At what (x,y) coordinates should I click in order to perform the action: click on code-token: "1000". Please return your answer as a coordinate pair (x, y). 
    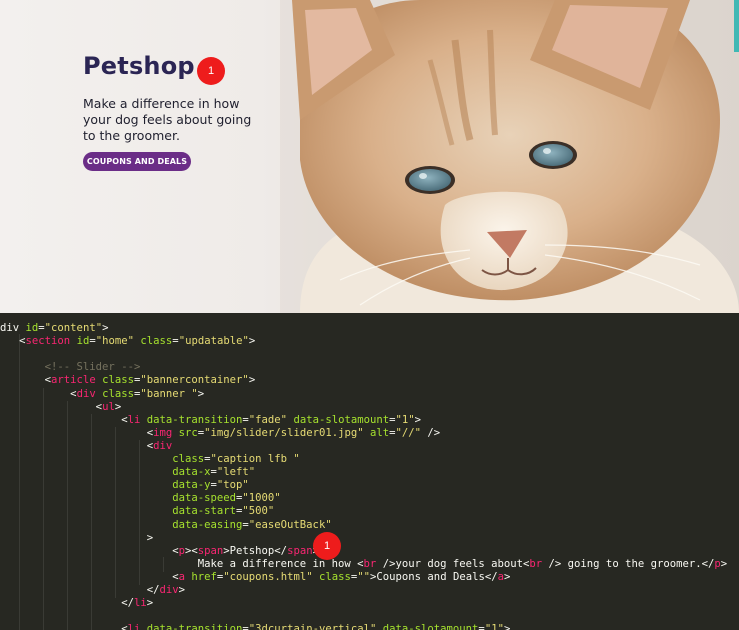
    Looking at the image, I should click on (261, 498).